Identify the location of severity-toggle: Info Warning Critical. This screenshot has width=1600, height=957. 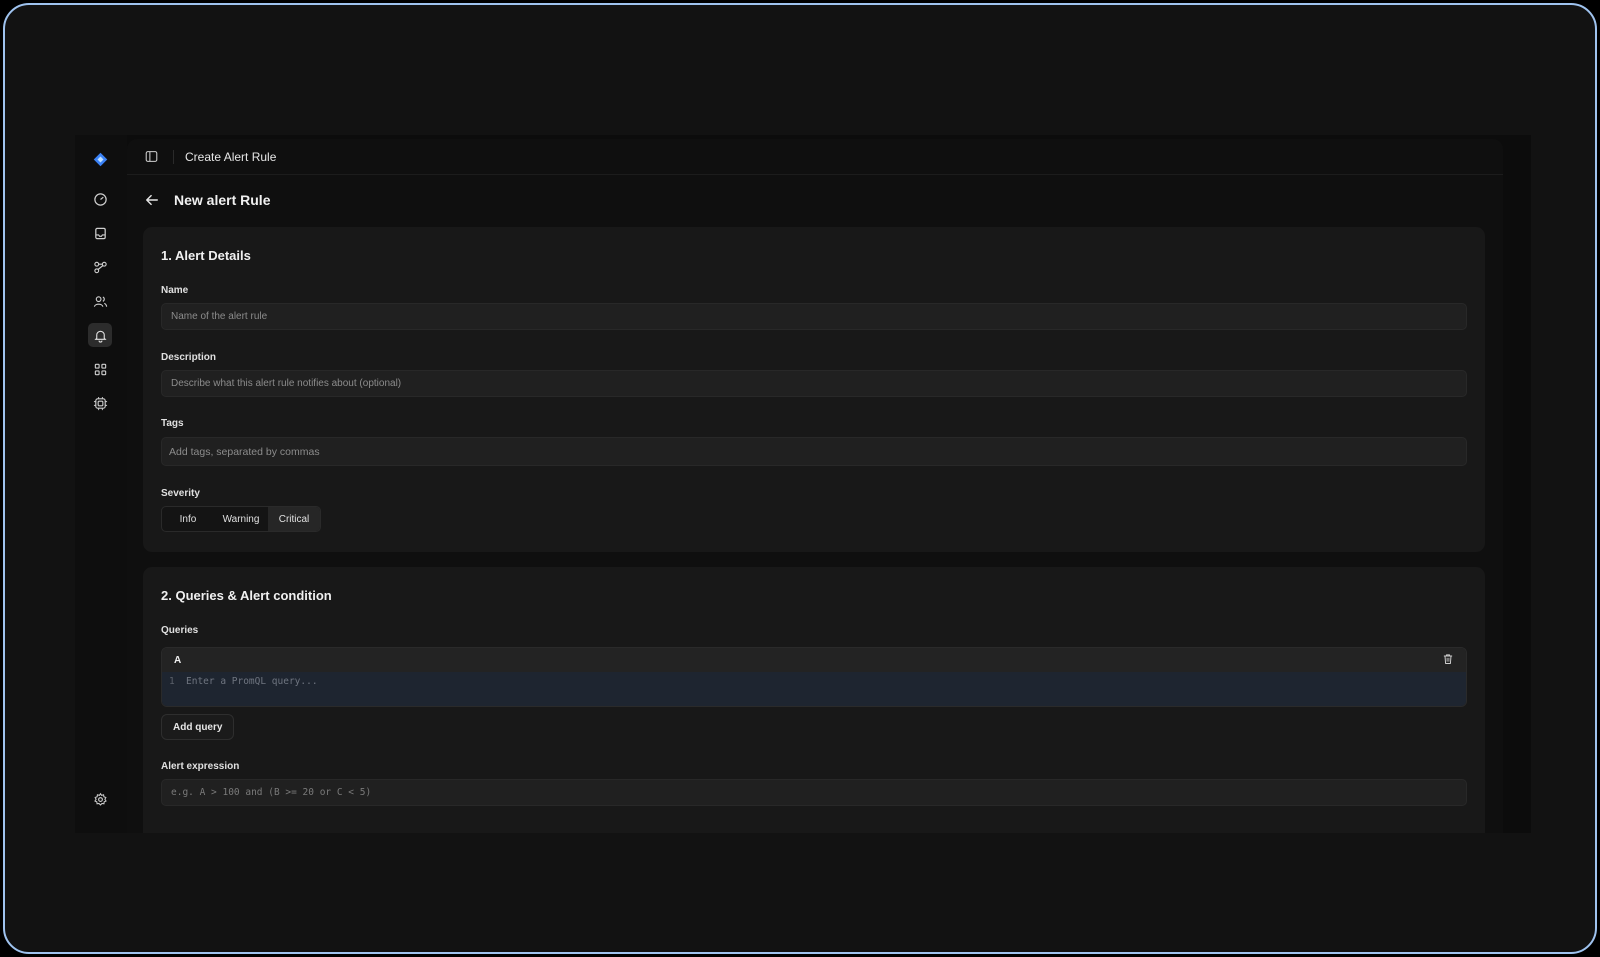
(241, 519).